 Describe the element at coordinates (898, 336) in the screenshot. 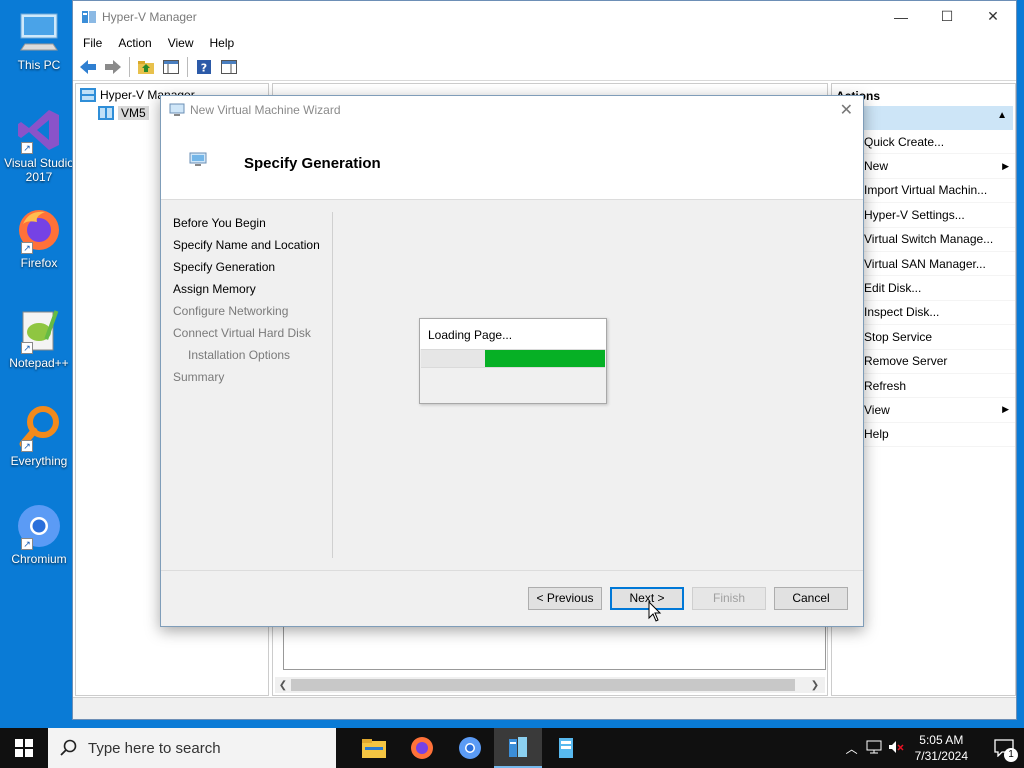

I see `action-label: Stop Service` at that location.